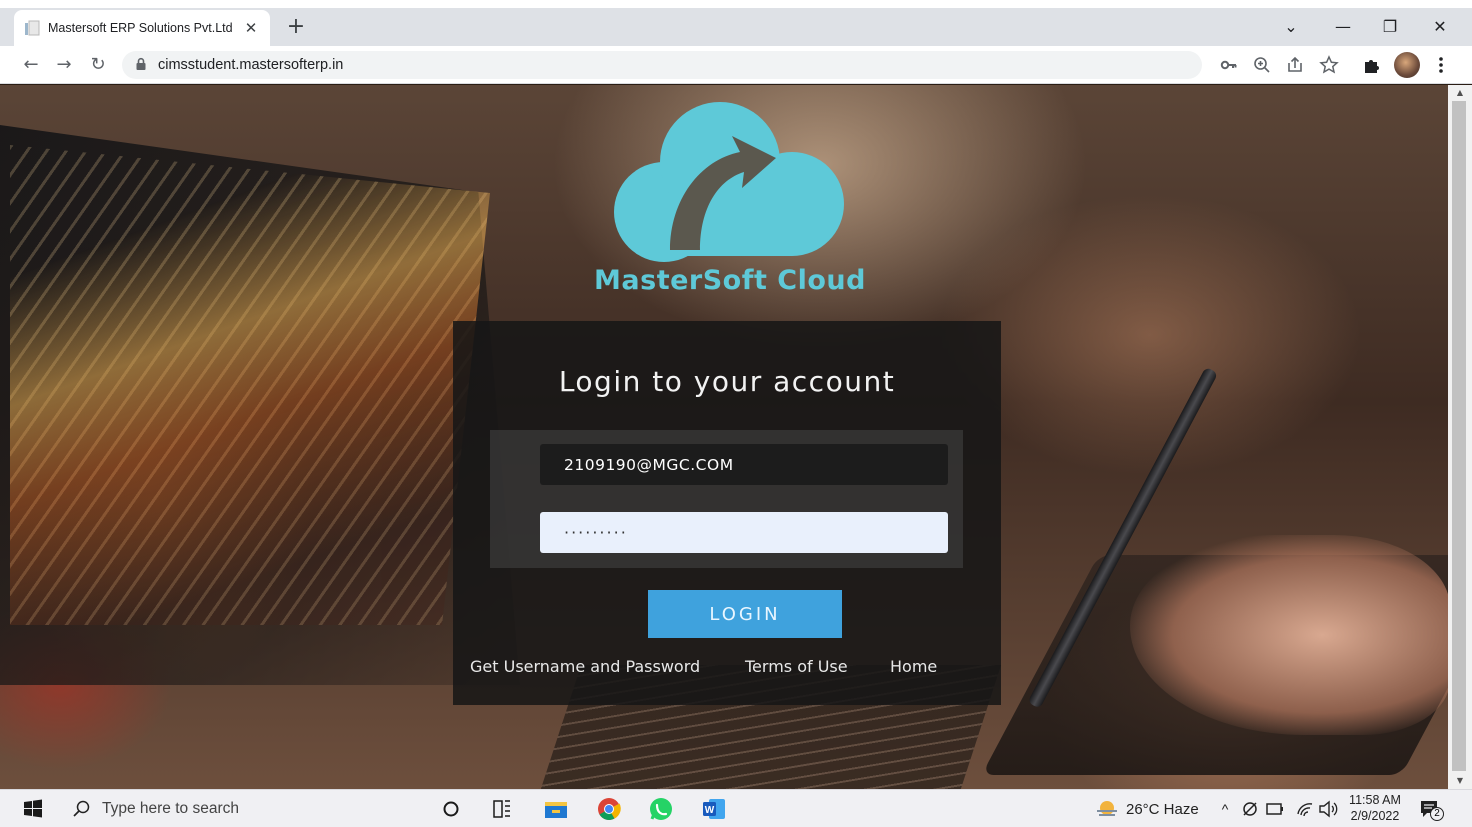 The height and width of the screenshot is (827, 1472). What do you see at coordinates (1229, 65) in the screenshot?
I see `key-icon` at bounding box center [1229, 65].